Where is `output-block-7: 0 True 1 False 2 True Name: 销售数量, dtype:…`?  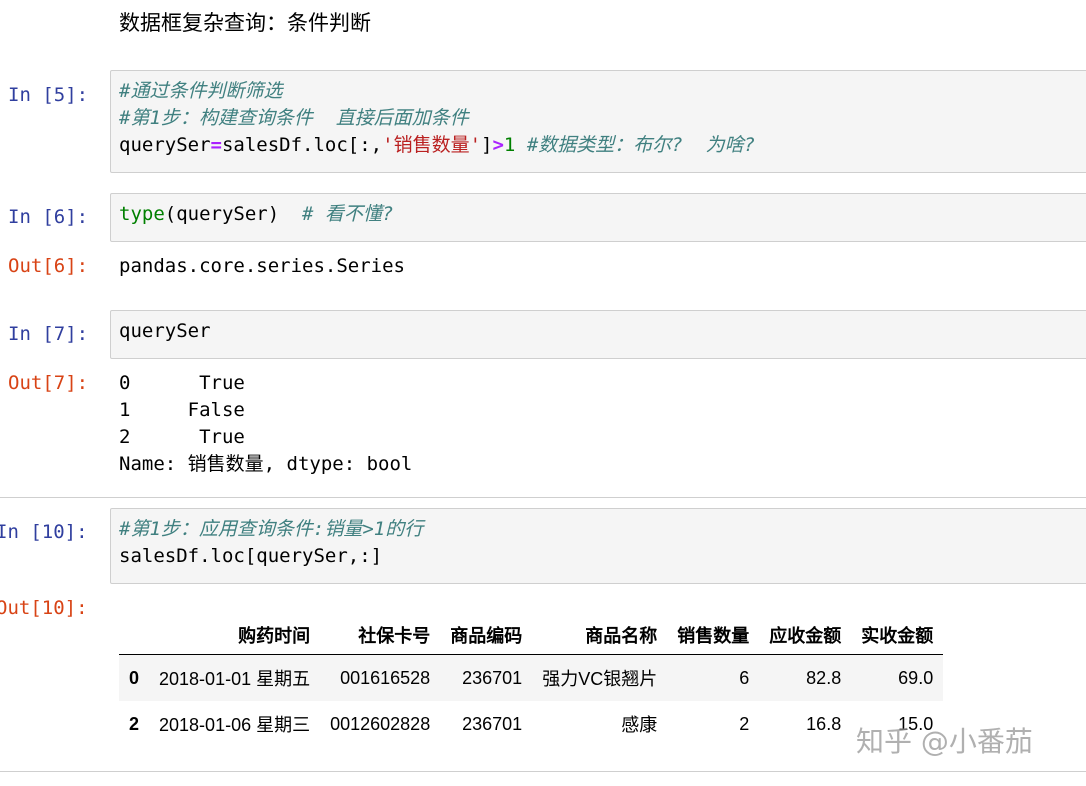 output-block-7: 0 True 1 False 2 True Name: 销售数量, dtype:… is located at coordinates (265, 424).